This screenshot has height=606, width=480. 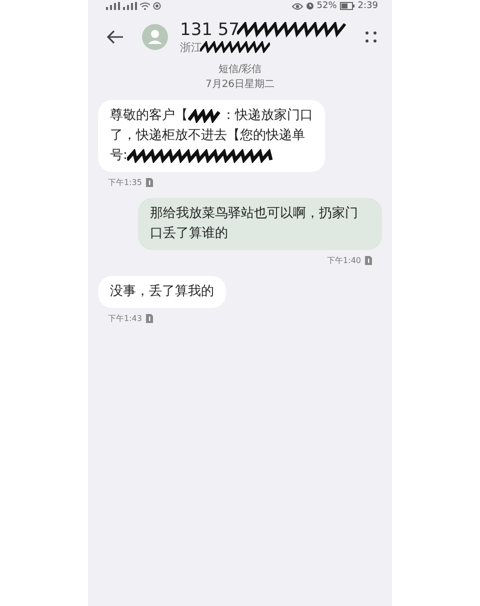 I want to click on message-text: 没事，丢了算我的, so click(x=162, y=291).